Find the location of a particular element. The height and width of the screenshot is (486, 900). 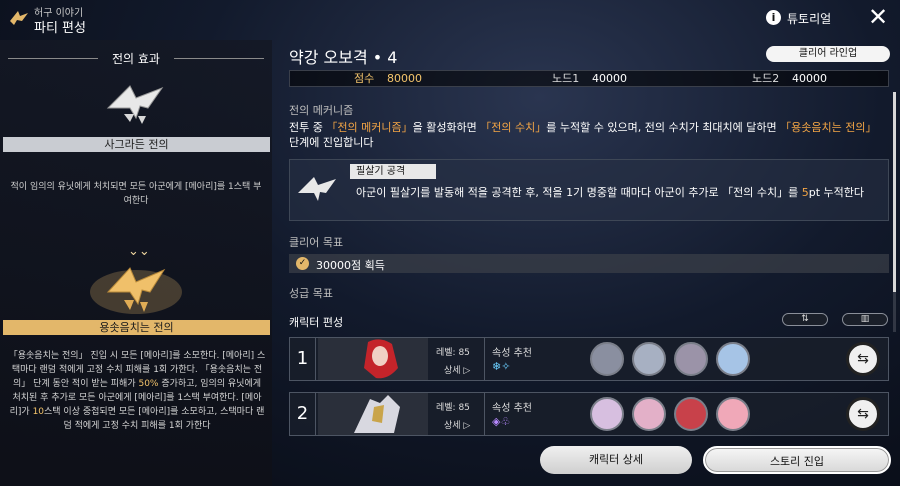

waning-spirit-crest-icon is located at coordinates (136, 107).